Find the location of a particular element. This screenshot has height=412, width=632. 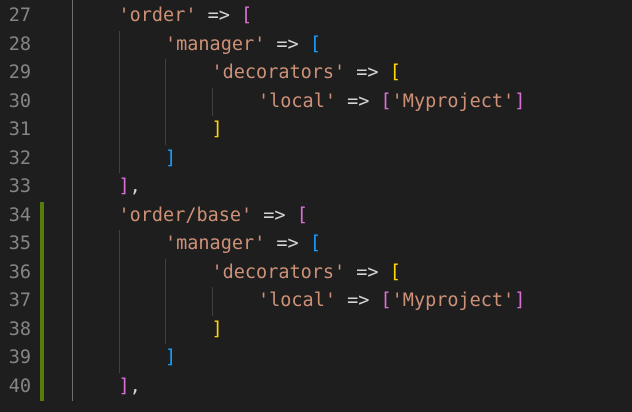

line-number: 40 is located at coordinates (19, 386).